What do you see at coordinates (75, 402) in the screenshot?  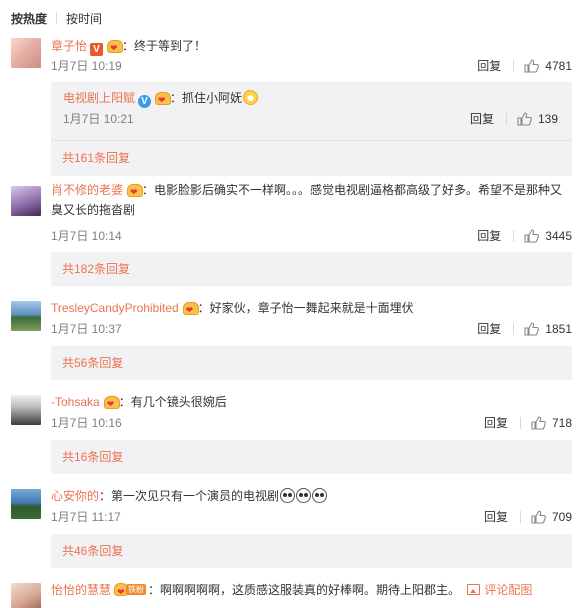 I see `comment-username: -Tohsaka` at bounding box center [75, 402].